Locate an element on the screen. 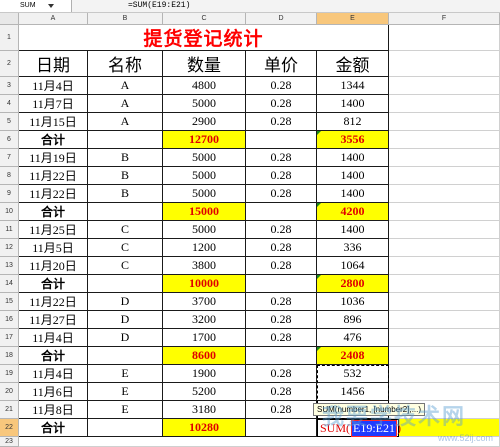  cell-d15: 0.28 is located at coordinates (281, 302).